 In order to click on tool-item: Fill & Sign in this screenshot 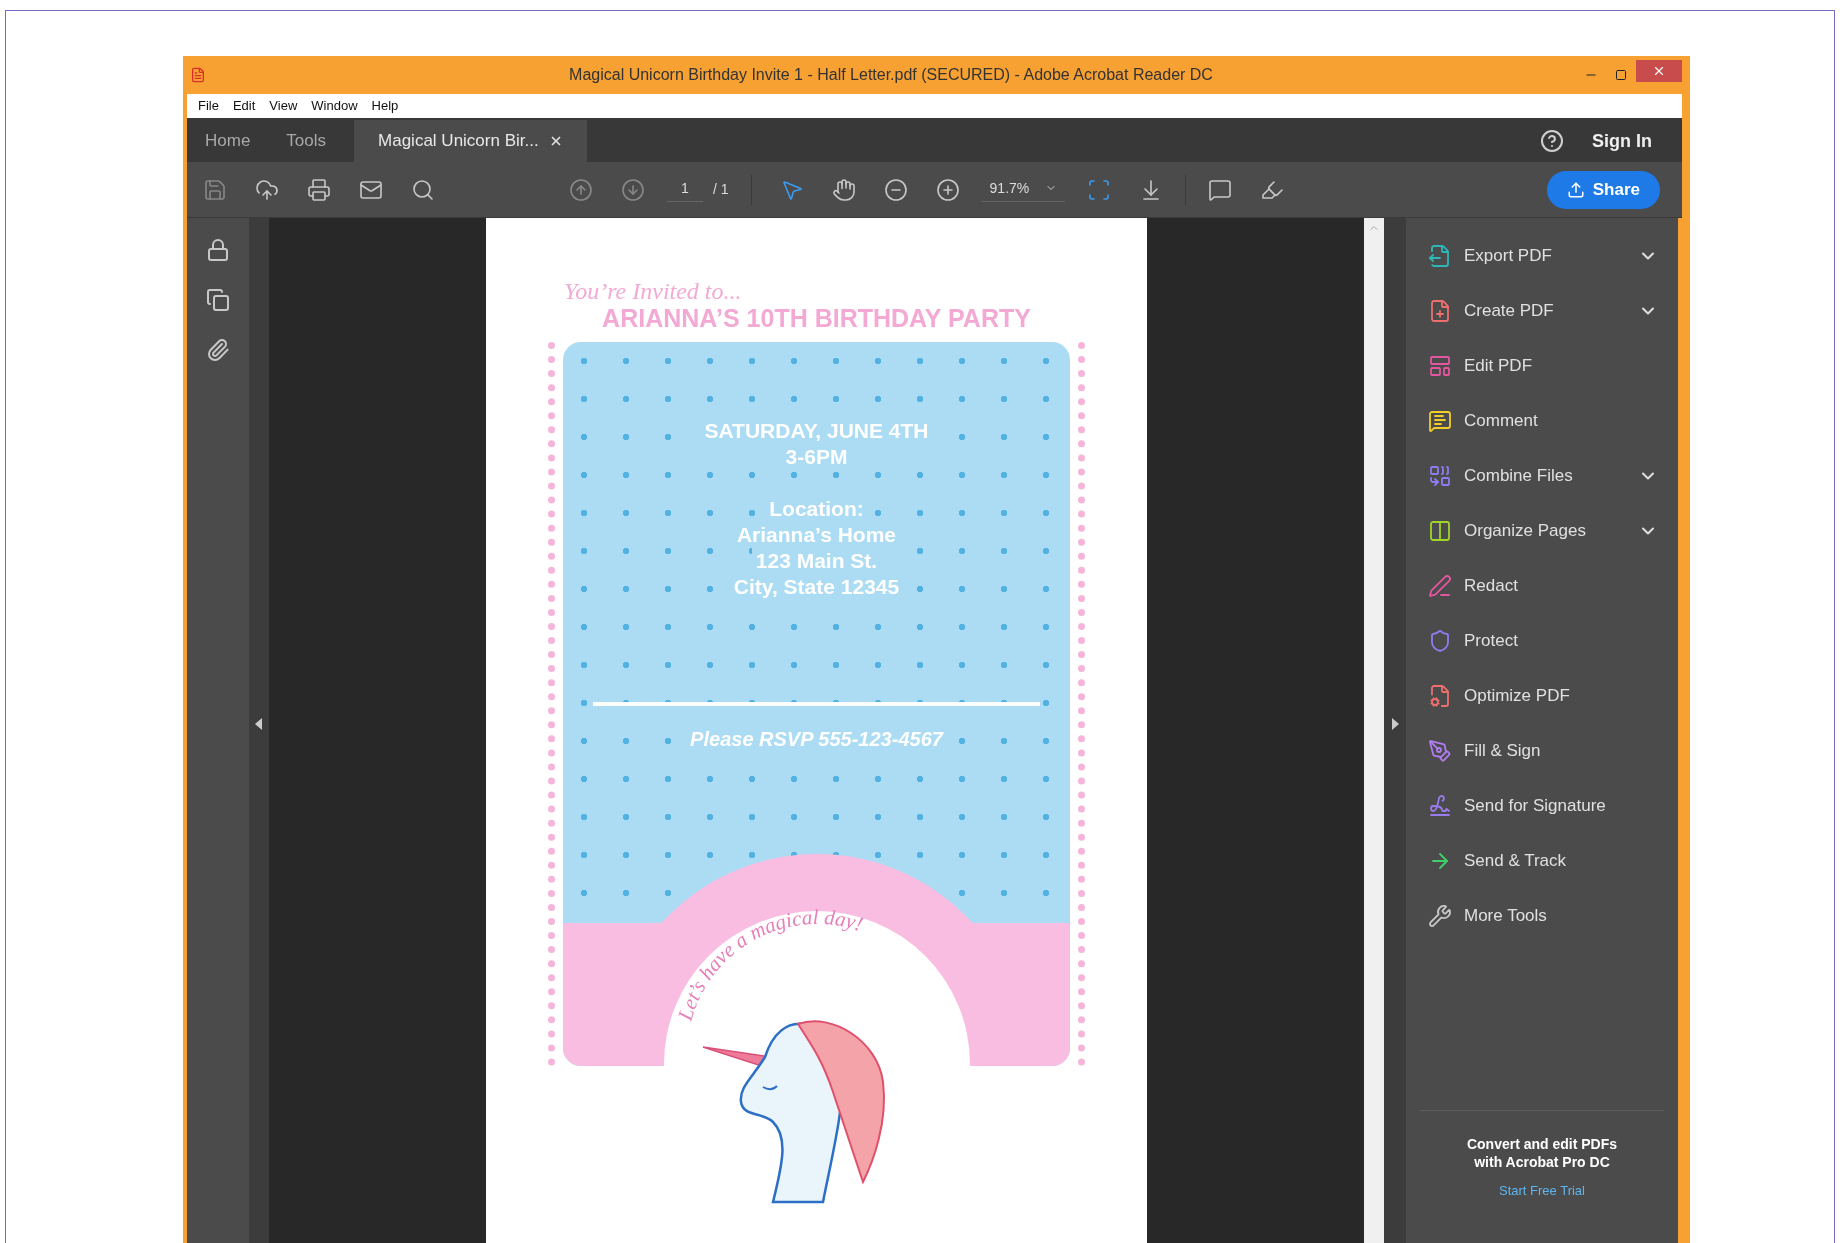, I will do `click(1542, 750)`.